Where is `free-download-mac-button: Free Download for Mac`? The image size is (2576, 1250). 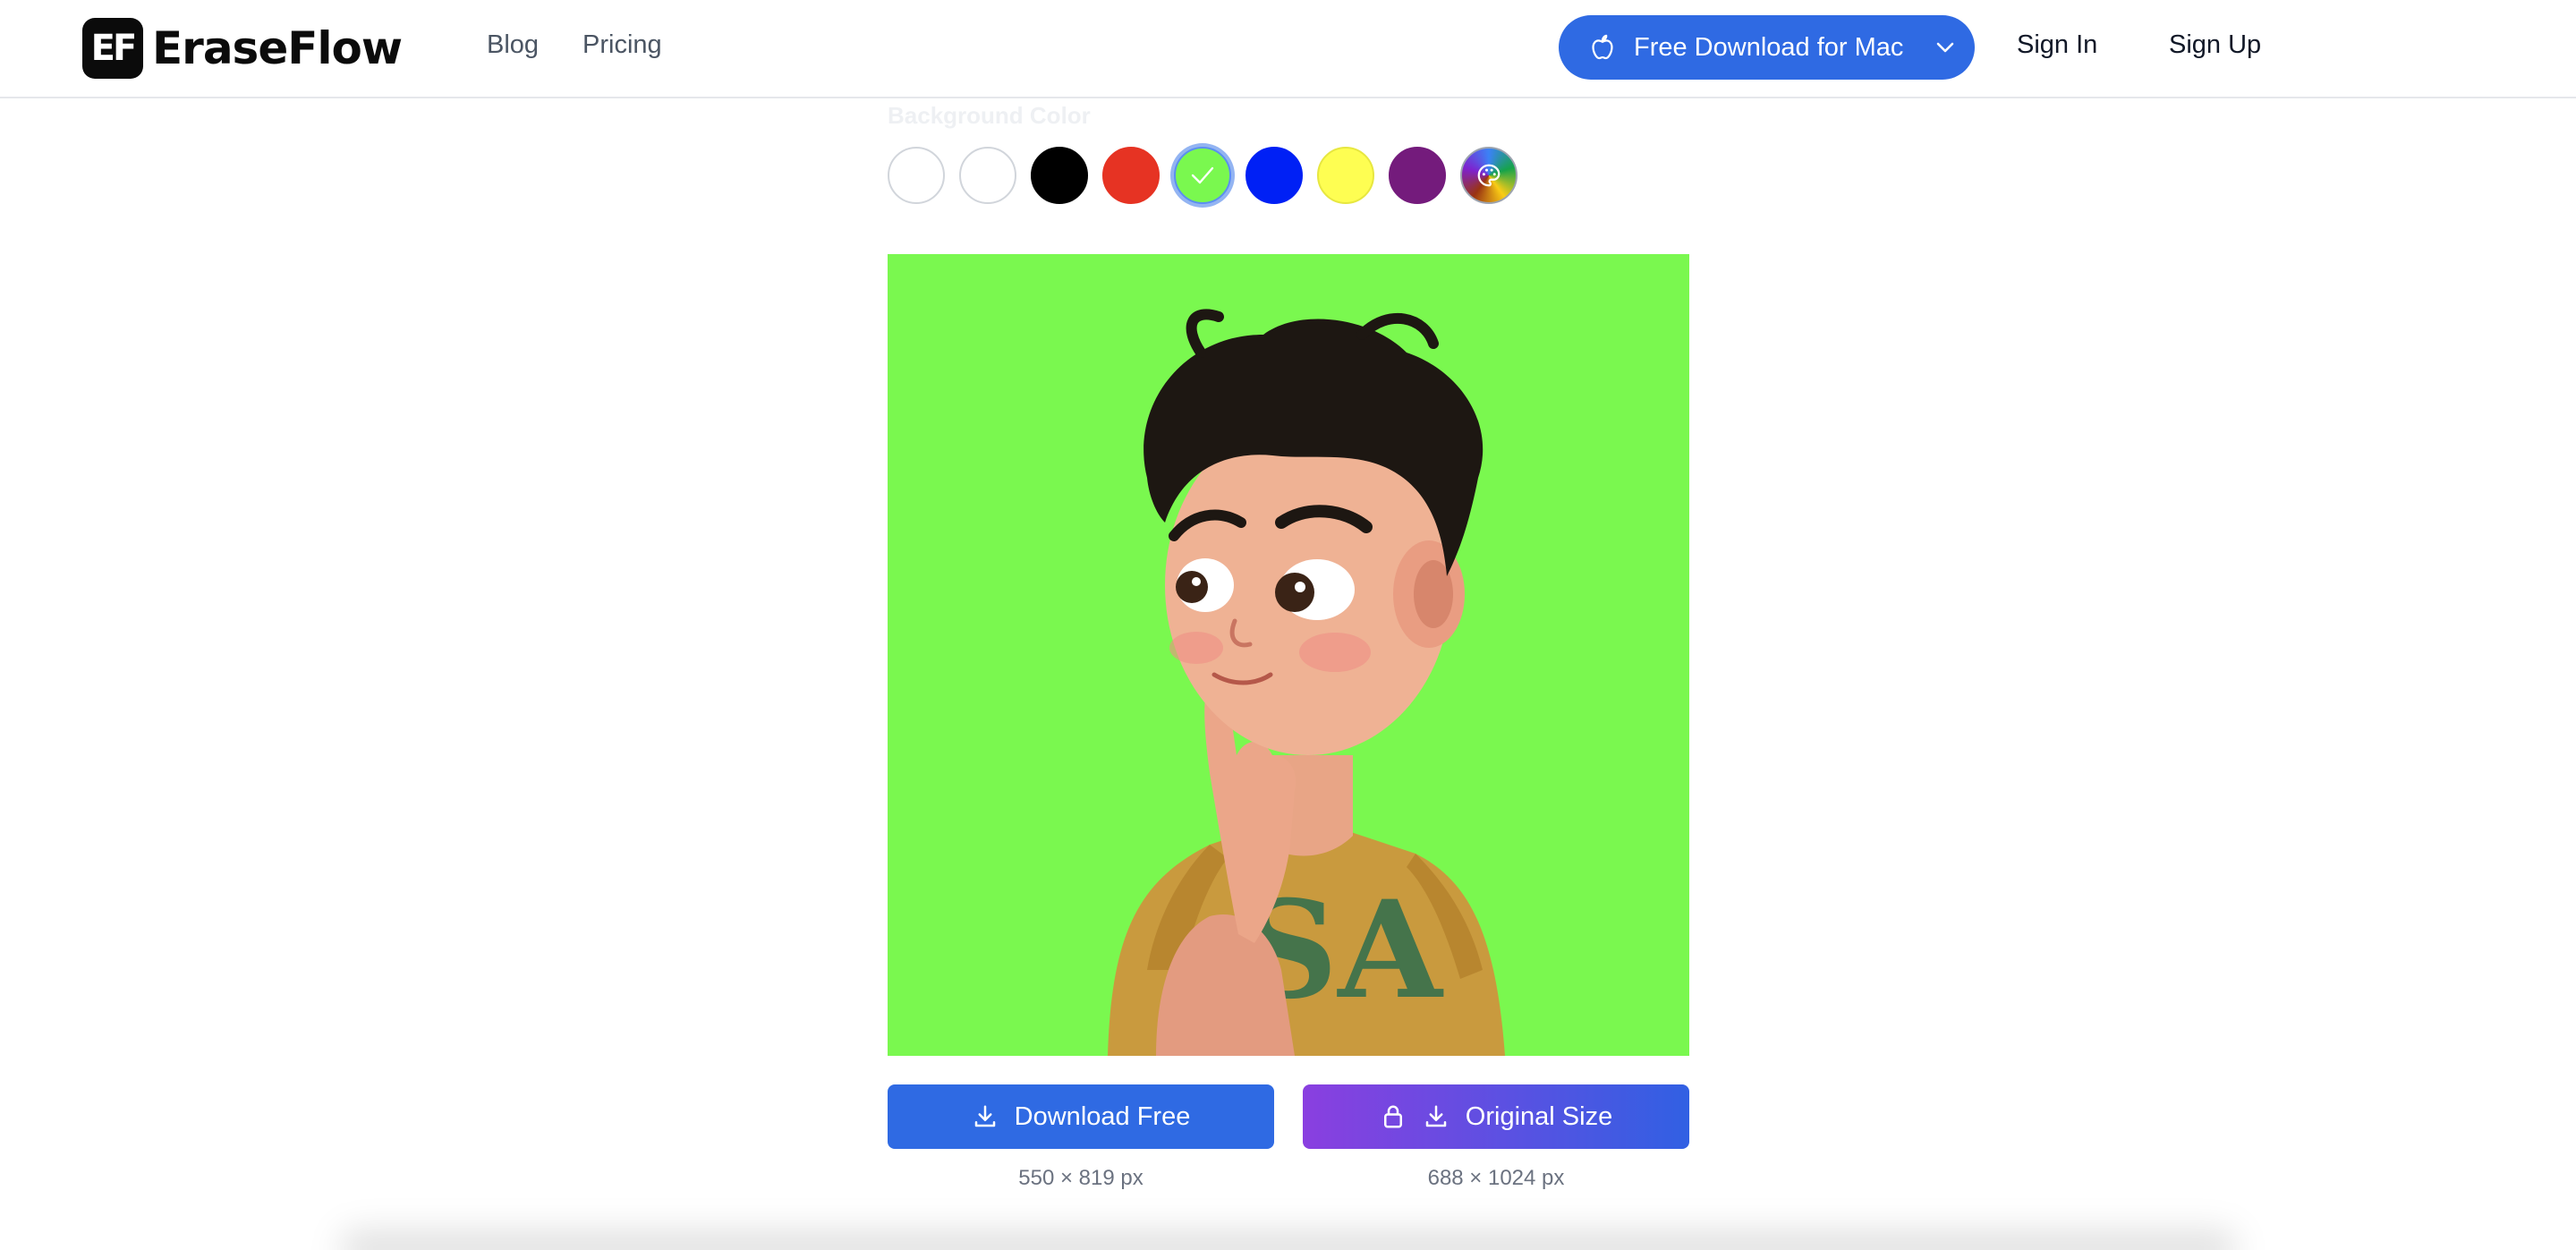
free-download-mac-button: Free Download for Mac is located at coordinates (1767, 47).